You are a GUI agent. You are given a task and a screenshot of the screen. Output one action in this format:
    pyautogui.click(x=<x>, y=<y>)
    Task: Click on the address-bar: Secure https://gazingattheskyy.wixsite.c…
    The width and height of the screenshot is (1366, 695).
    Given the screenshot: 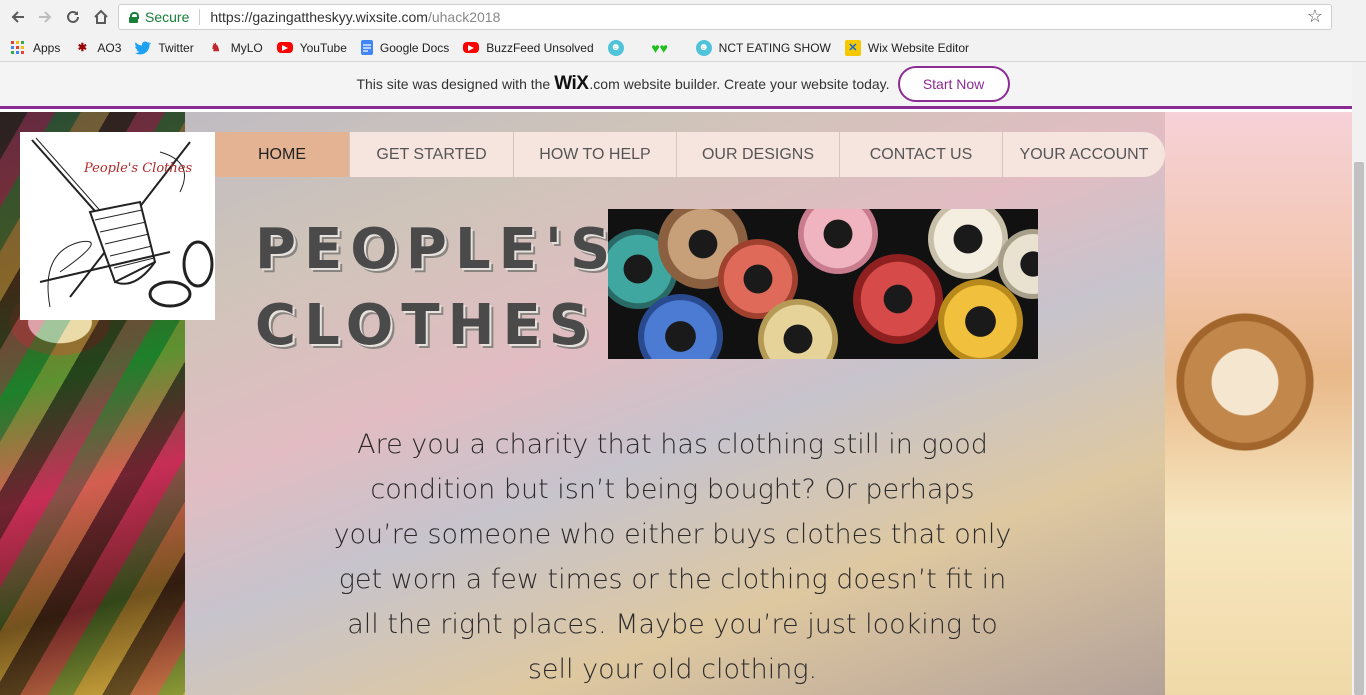 What is the action you would take?
    pyautogui.click(x=725, y=17)
    